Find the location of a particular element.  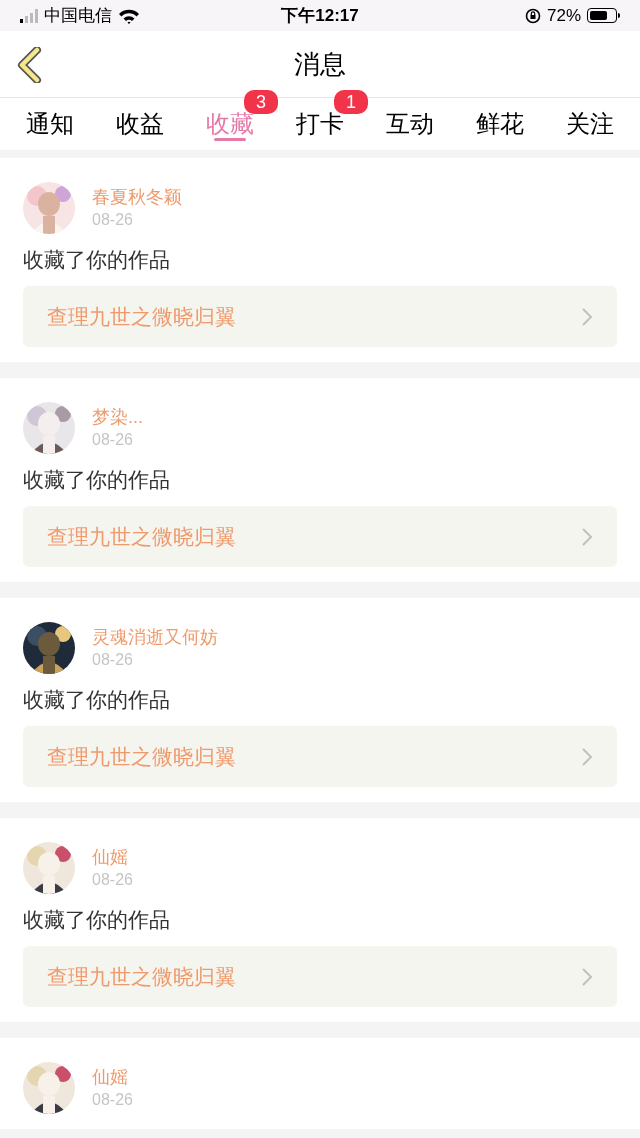

signal-icon is located at coordinates (29, 15).